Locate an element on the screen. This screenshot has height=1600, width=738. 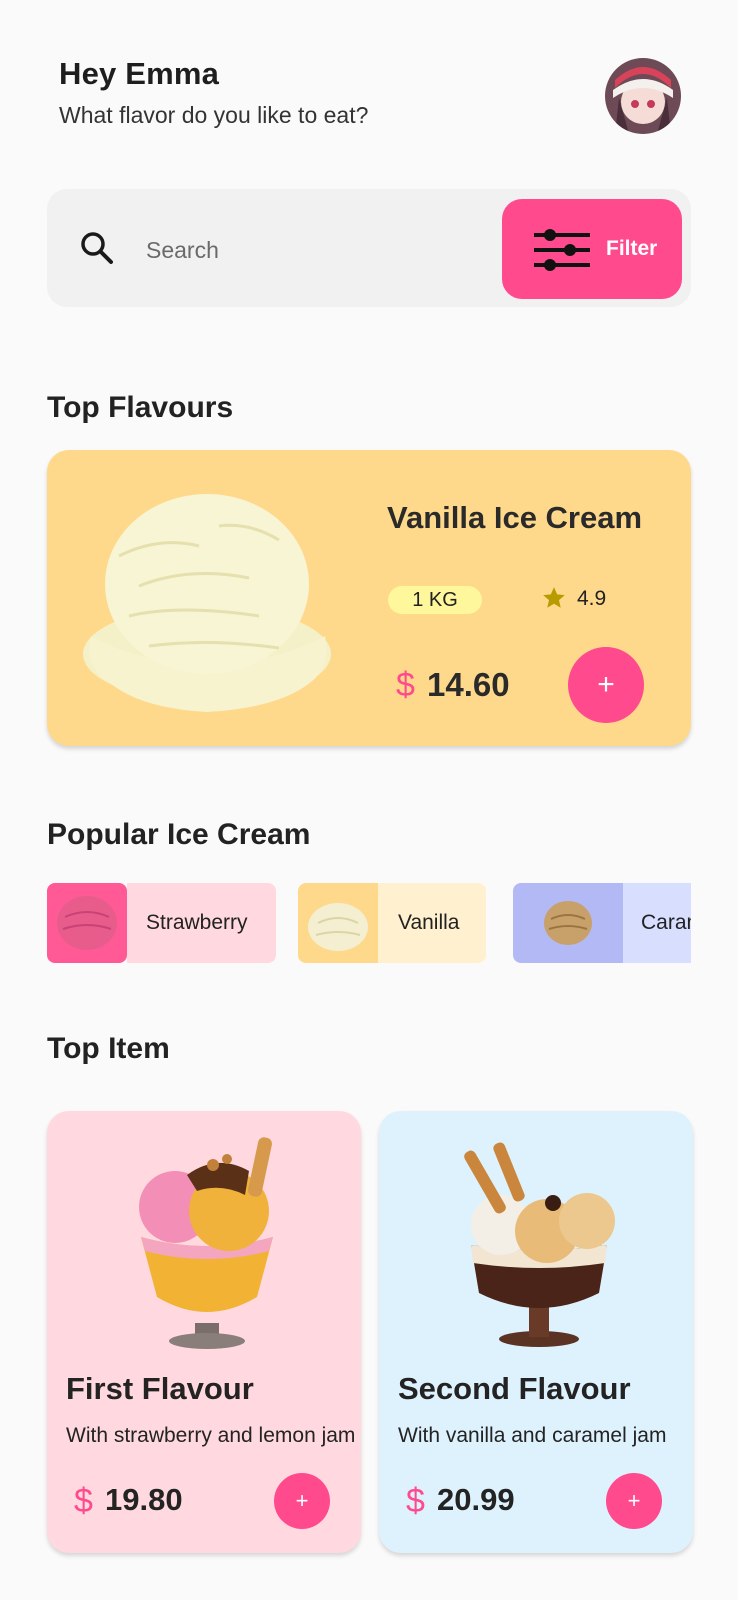
strawberry-thumb is located at coordinates (87, 923).